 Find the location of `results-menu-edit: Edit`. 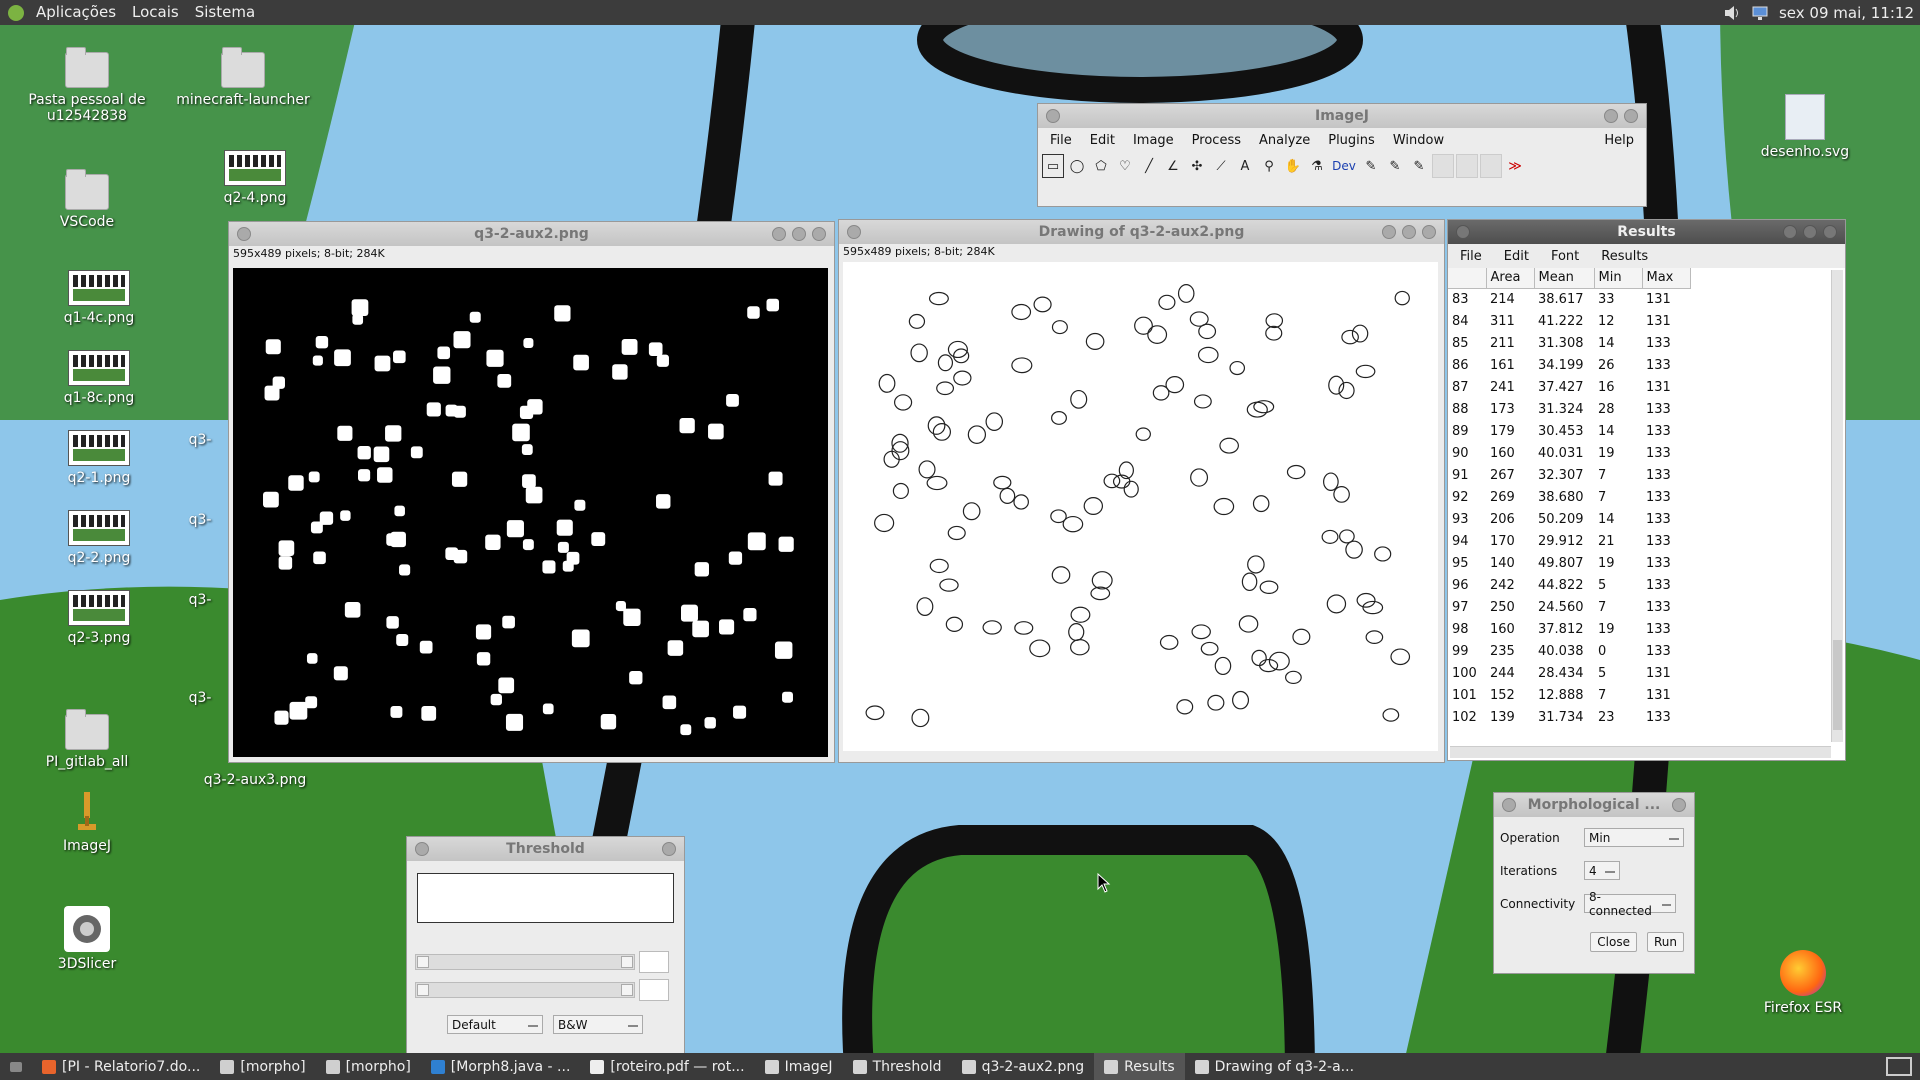

results-menu-edit: Edit is located at coordinates (1516, 256).